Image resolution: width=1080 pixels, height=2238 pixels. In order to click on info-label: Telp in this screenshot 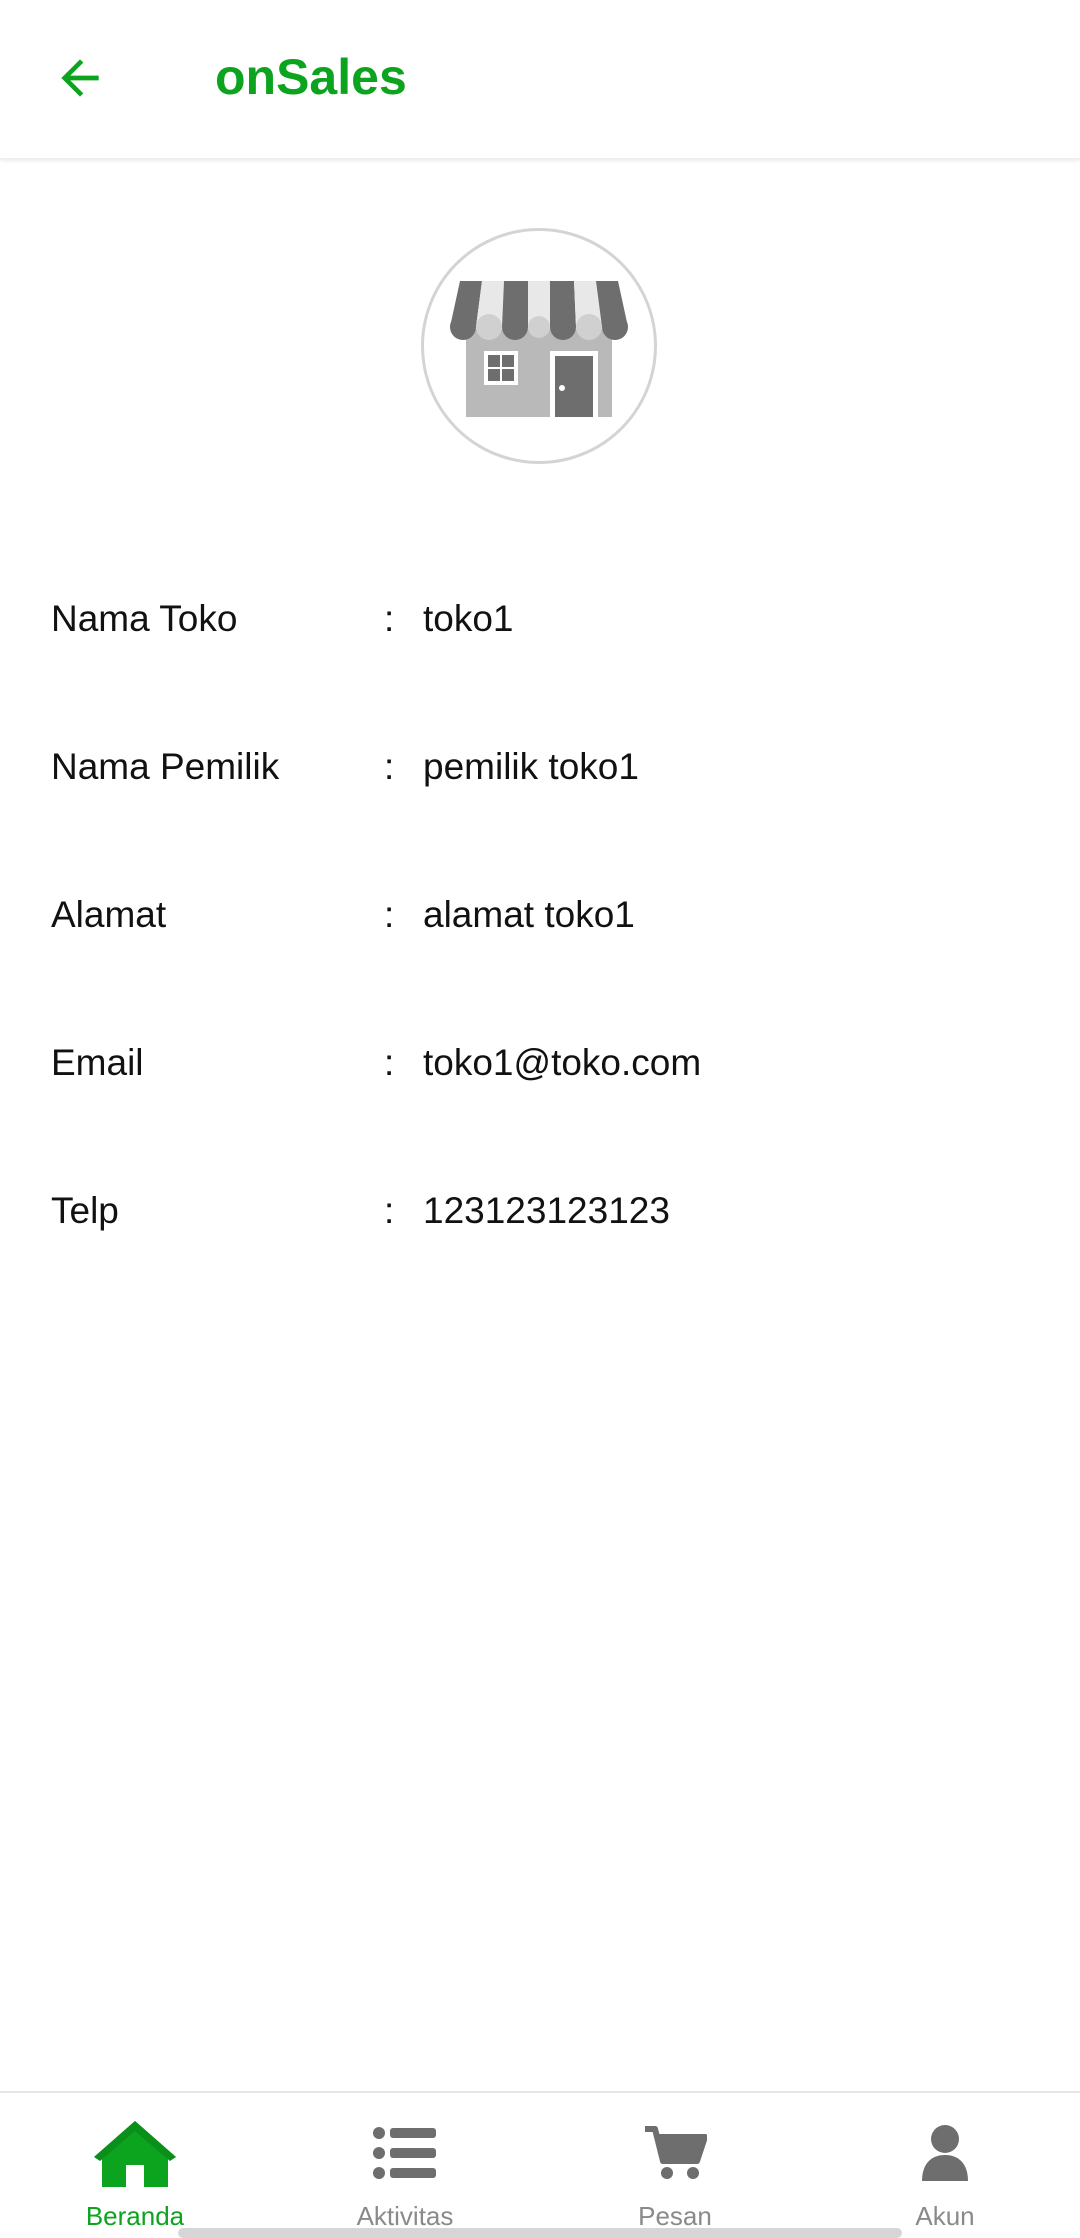, I will do `click(85, 1210)`.